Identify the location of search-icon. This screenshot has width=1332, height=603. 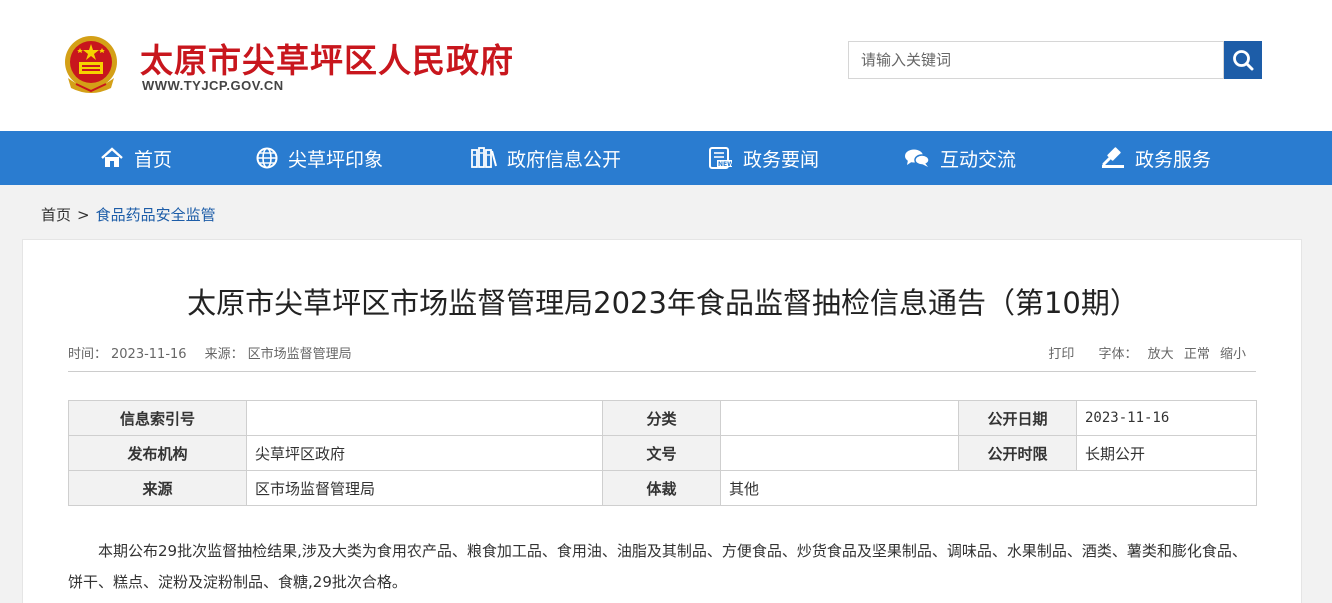
(1243, 60).